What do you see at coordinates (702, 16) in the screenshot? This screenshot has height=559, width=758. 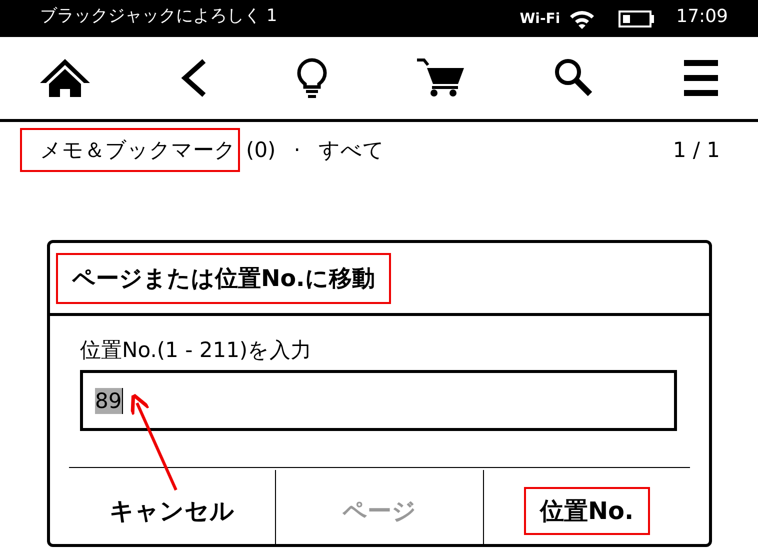 I see `clock: 17:09` at bounding box center [702, 16].